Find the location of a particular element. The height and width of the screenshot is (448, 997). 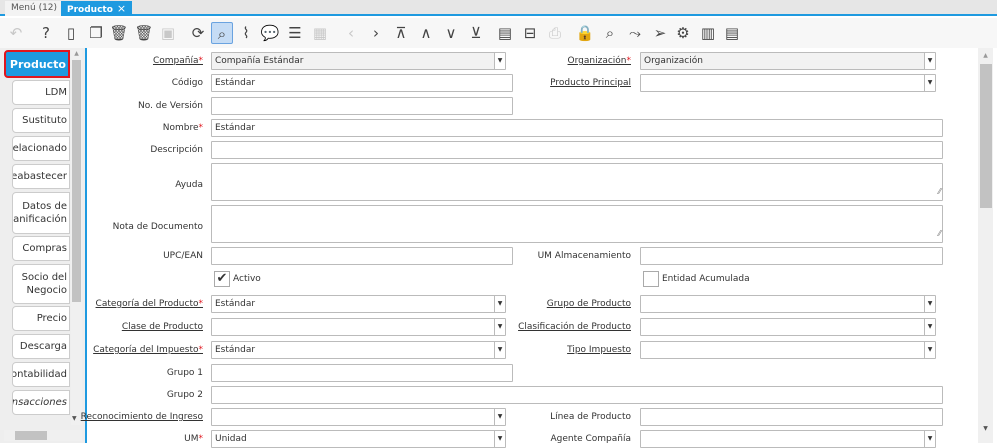

categoria-del-producto-label: Categoría del Producto* is located at coordinates (149, 304).